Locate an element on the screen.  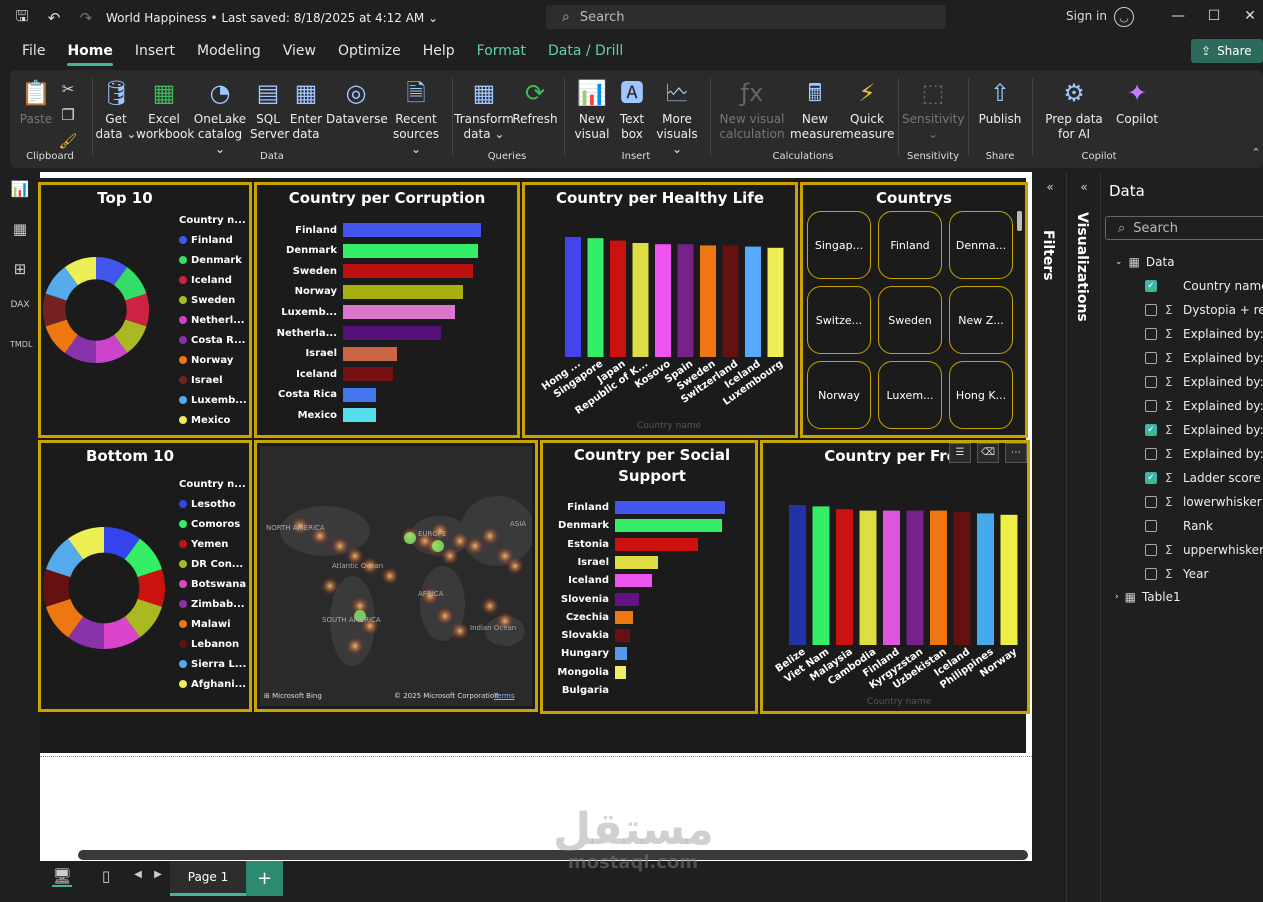
legend-item: Denmark is located at coordinates (213, 260).